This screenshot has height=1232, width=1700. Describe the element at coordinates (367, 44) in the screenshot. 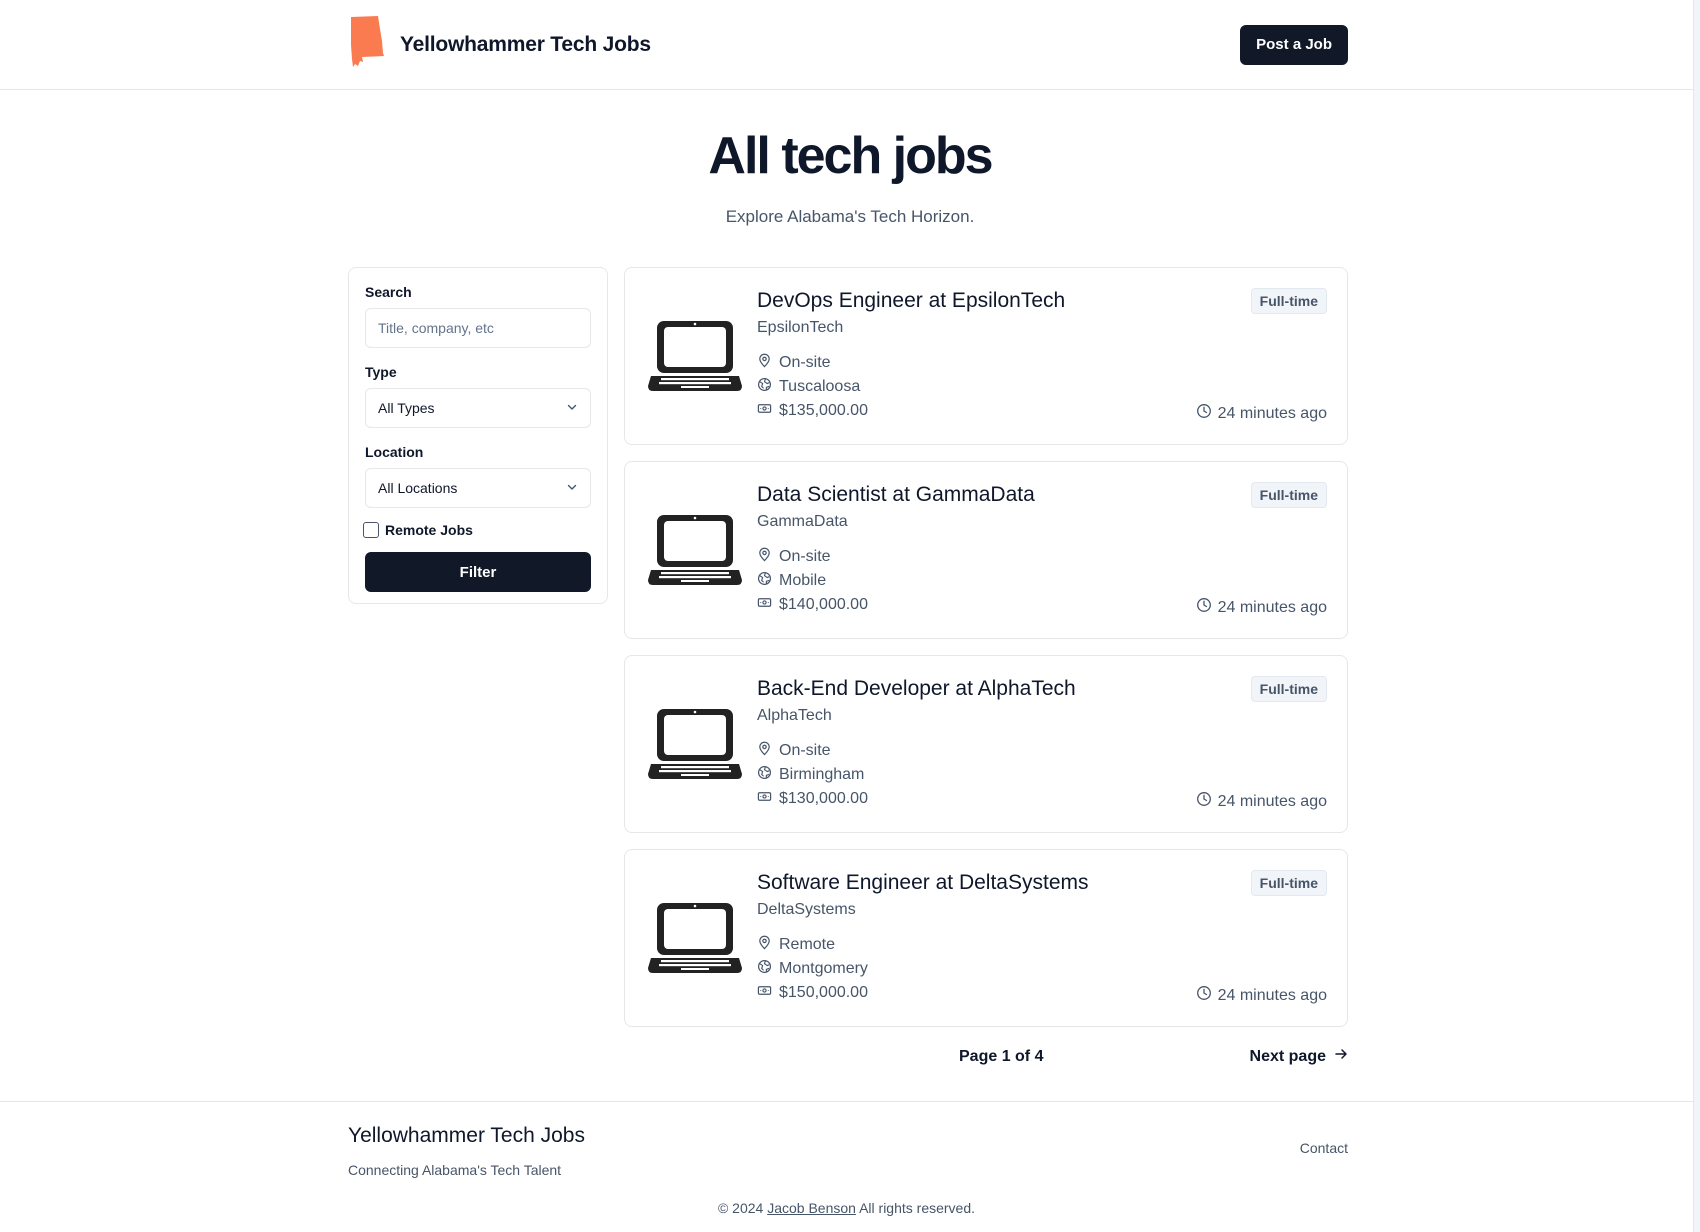

I see `alabama-state-icon` at that location.